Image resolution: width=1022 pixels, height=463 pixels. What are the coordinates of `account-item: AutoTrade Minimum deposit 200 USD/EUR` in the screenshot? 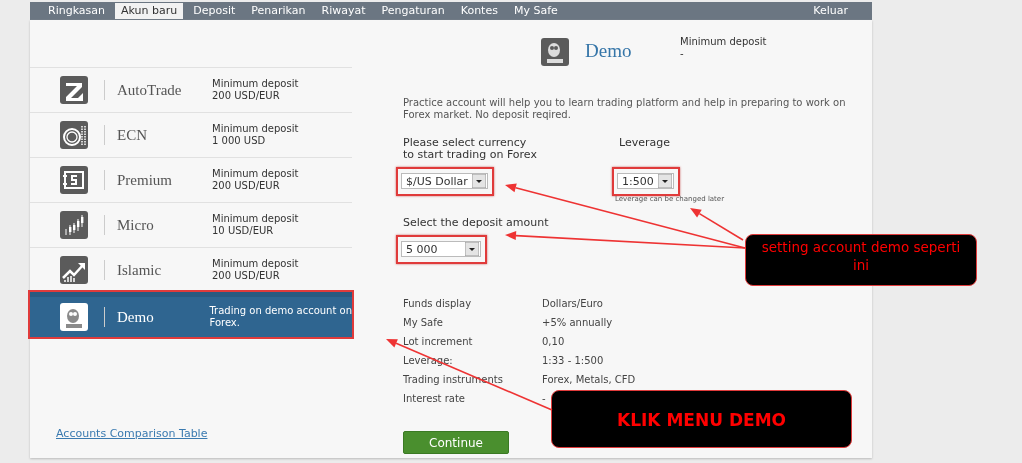 It's located at (191, 89).